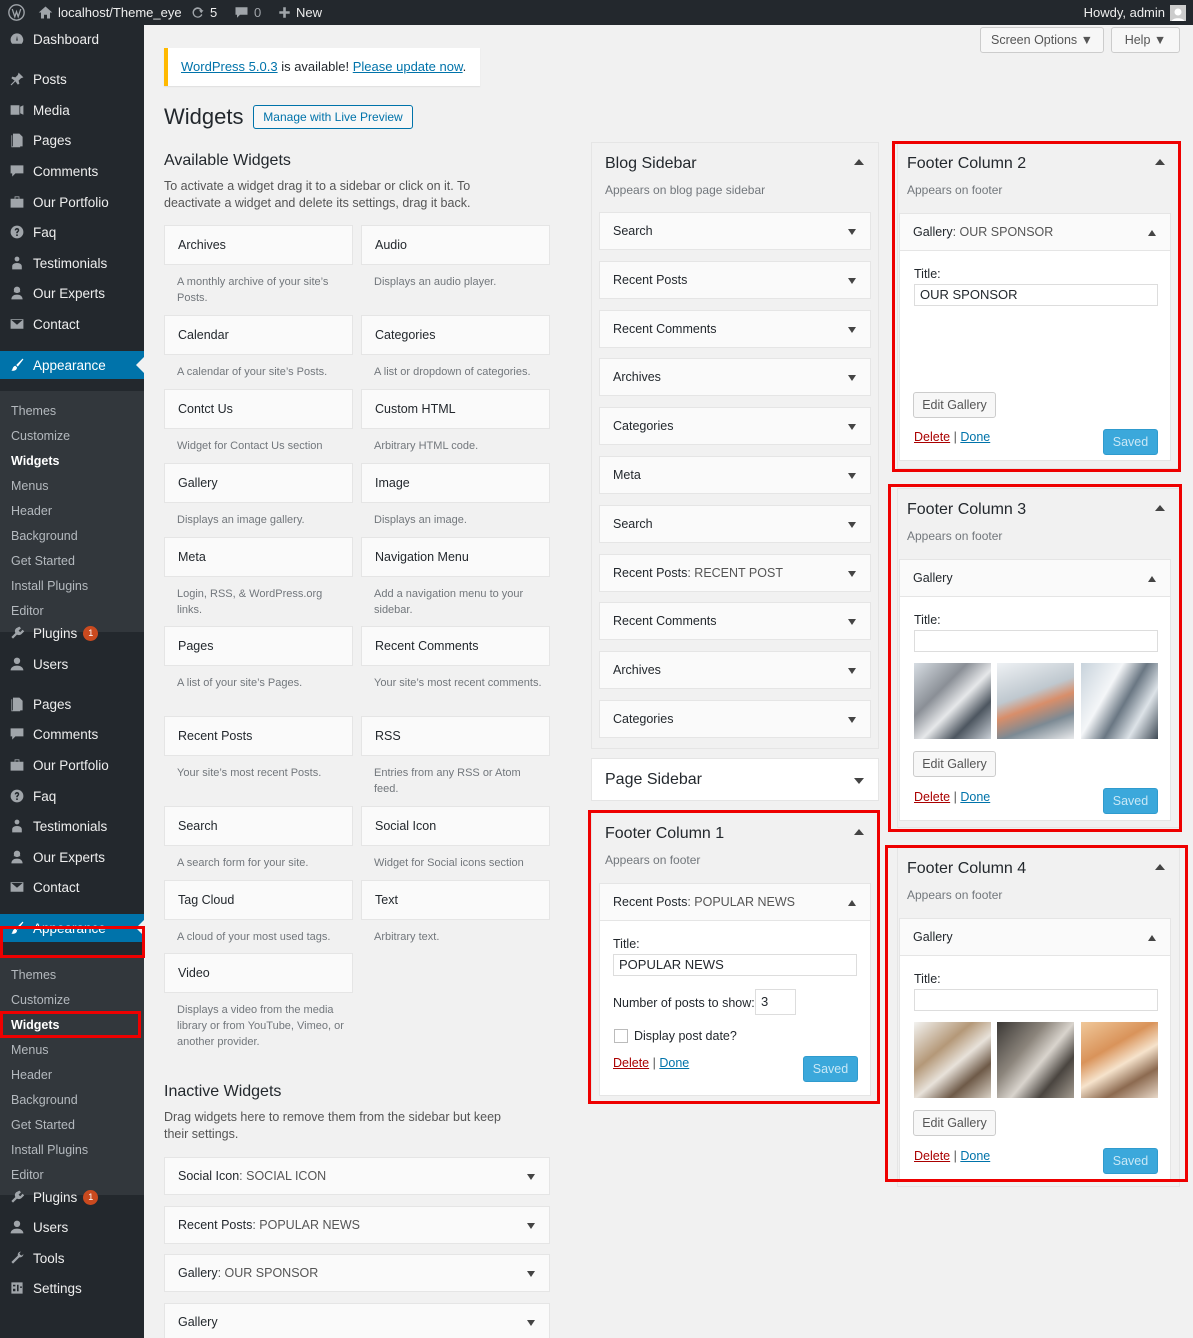  I want to click on widget-row: Recent Comments, so click(735, 328).